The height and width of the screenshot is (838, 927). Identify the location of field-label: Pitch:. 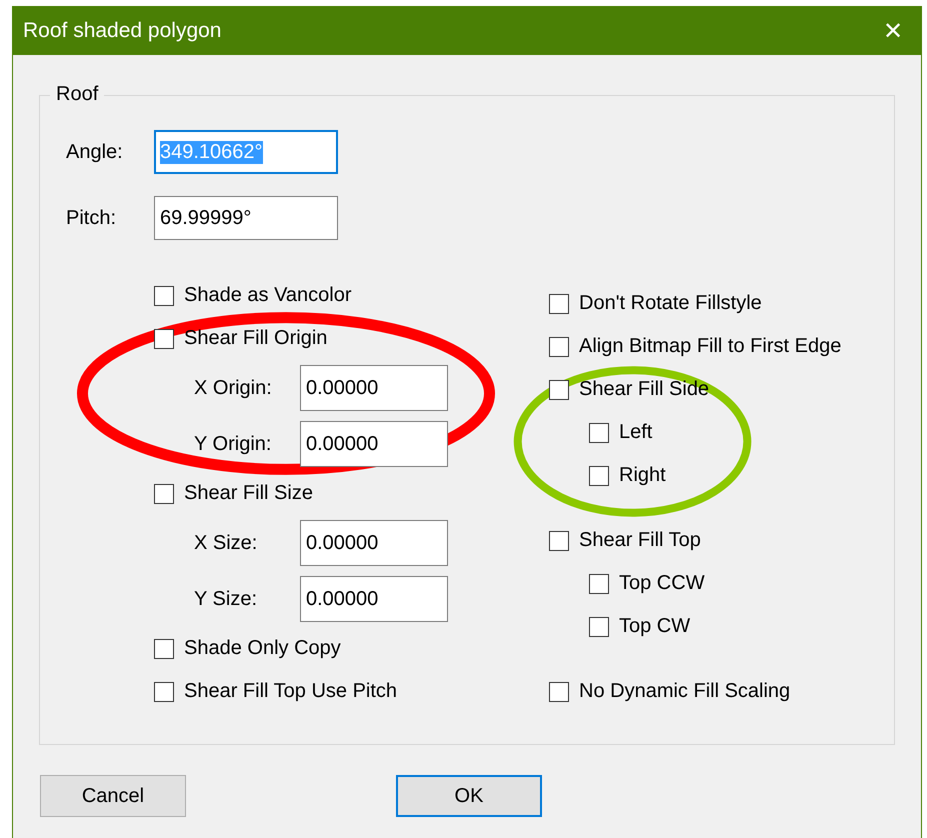
(92, 218).